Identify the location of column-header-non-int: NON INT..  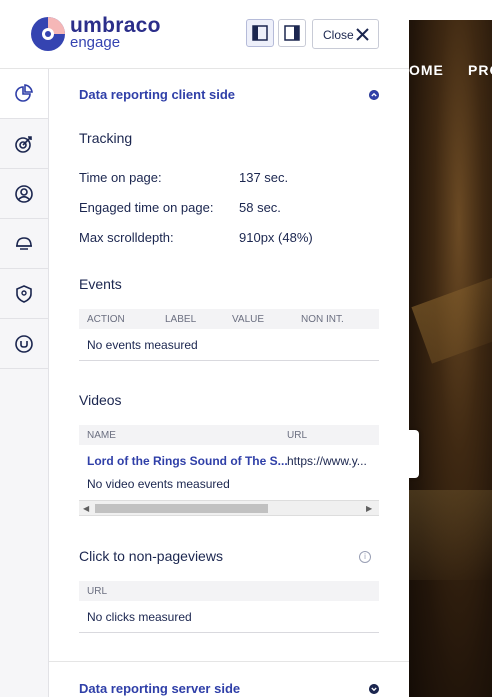
(322, 319).